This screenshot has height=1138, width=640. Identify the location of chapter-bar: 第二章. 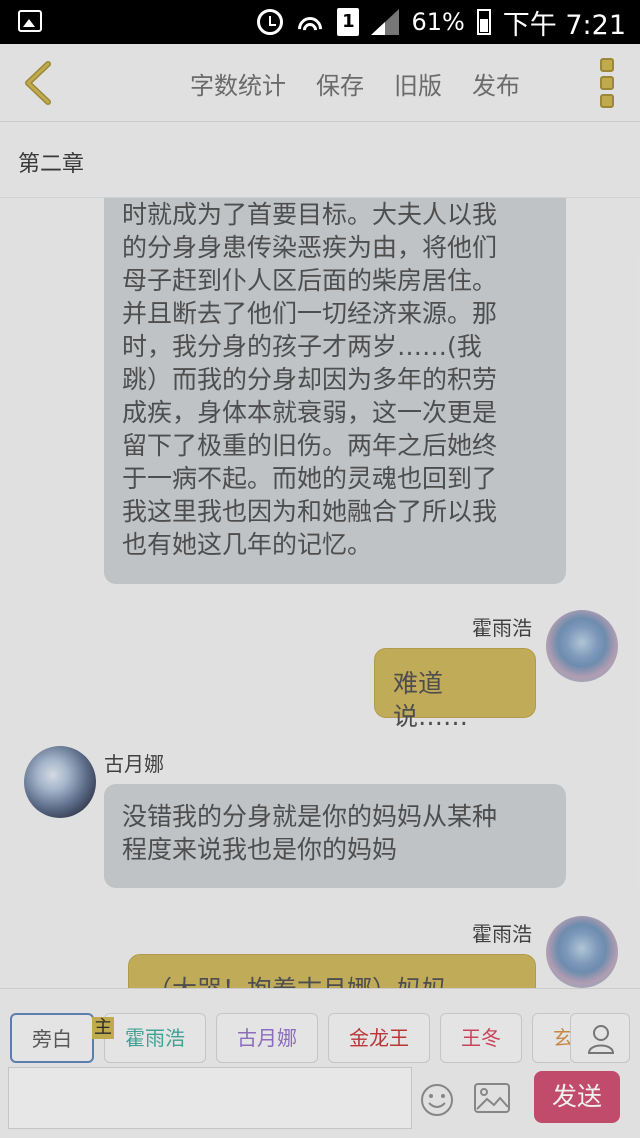
(320, 160).